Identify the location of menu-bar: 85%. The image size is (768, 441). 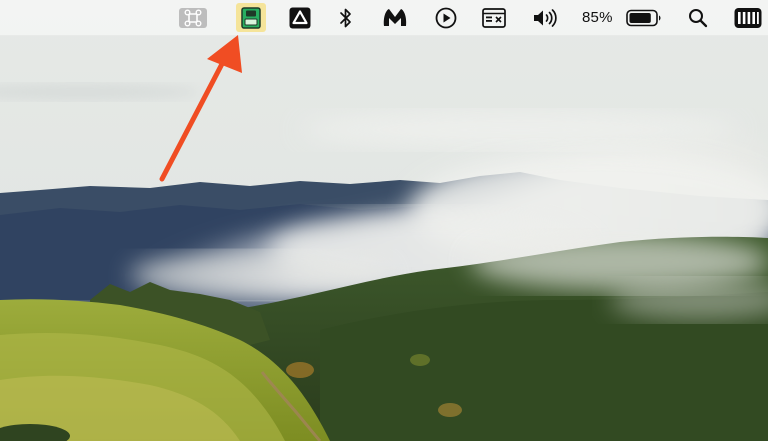
(384, 18).